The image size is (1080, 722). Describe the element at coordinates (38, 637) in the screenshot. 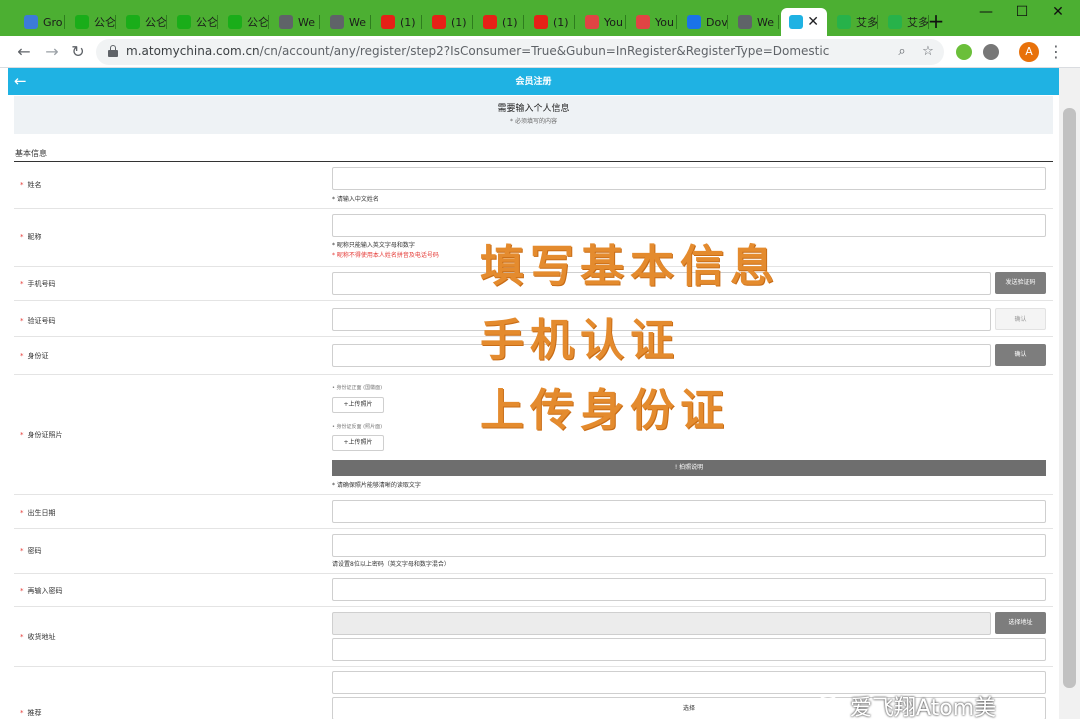

I see `address-label: * 收货地址` at that location.